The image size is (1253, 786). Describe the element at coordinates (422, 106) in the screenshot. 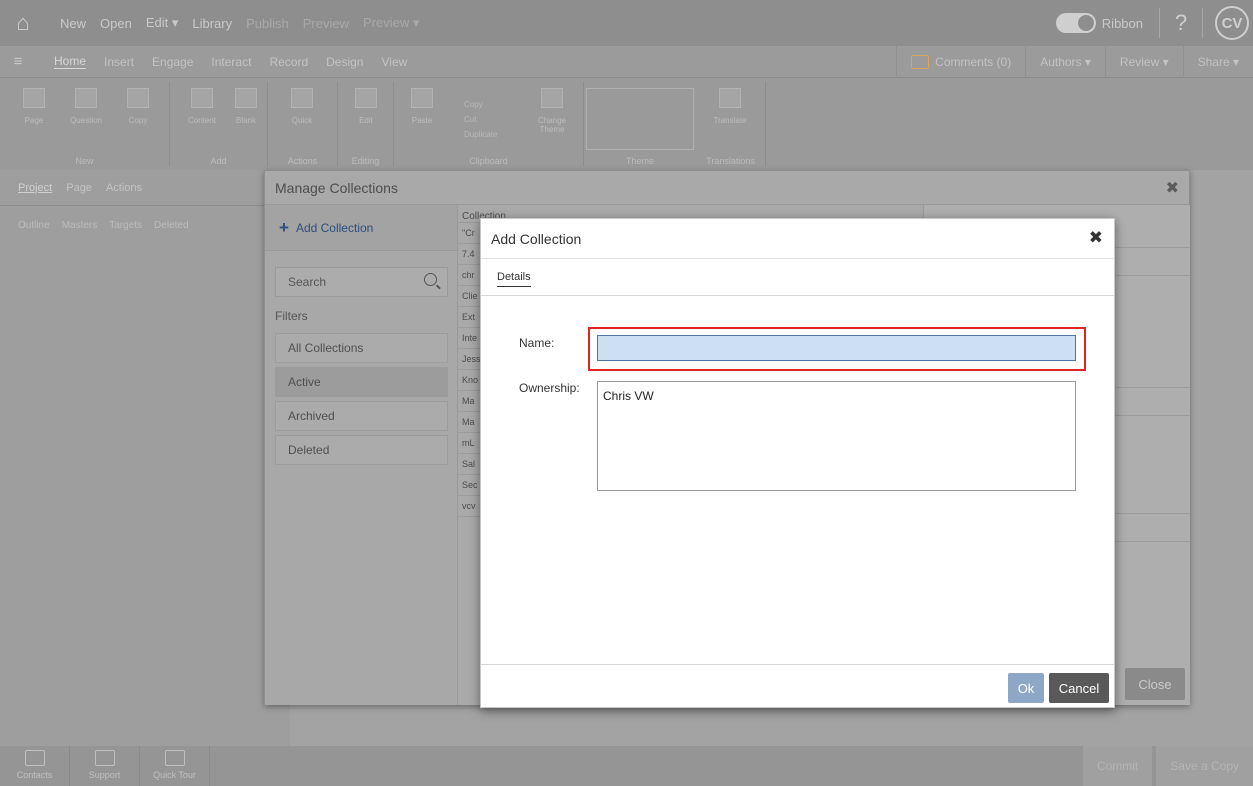

I see `paste-button: Paste` at that location.